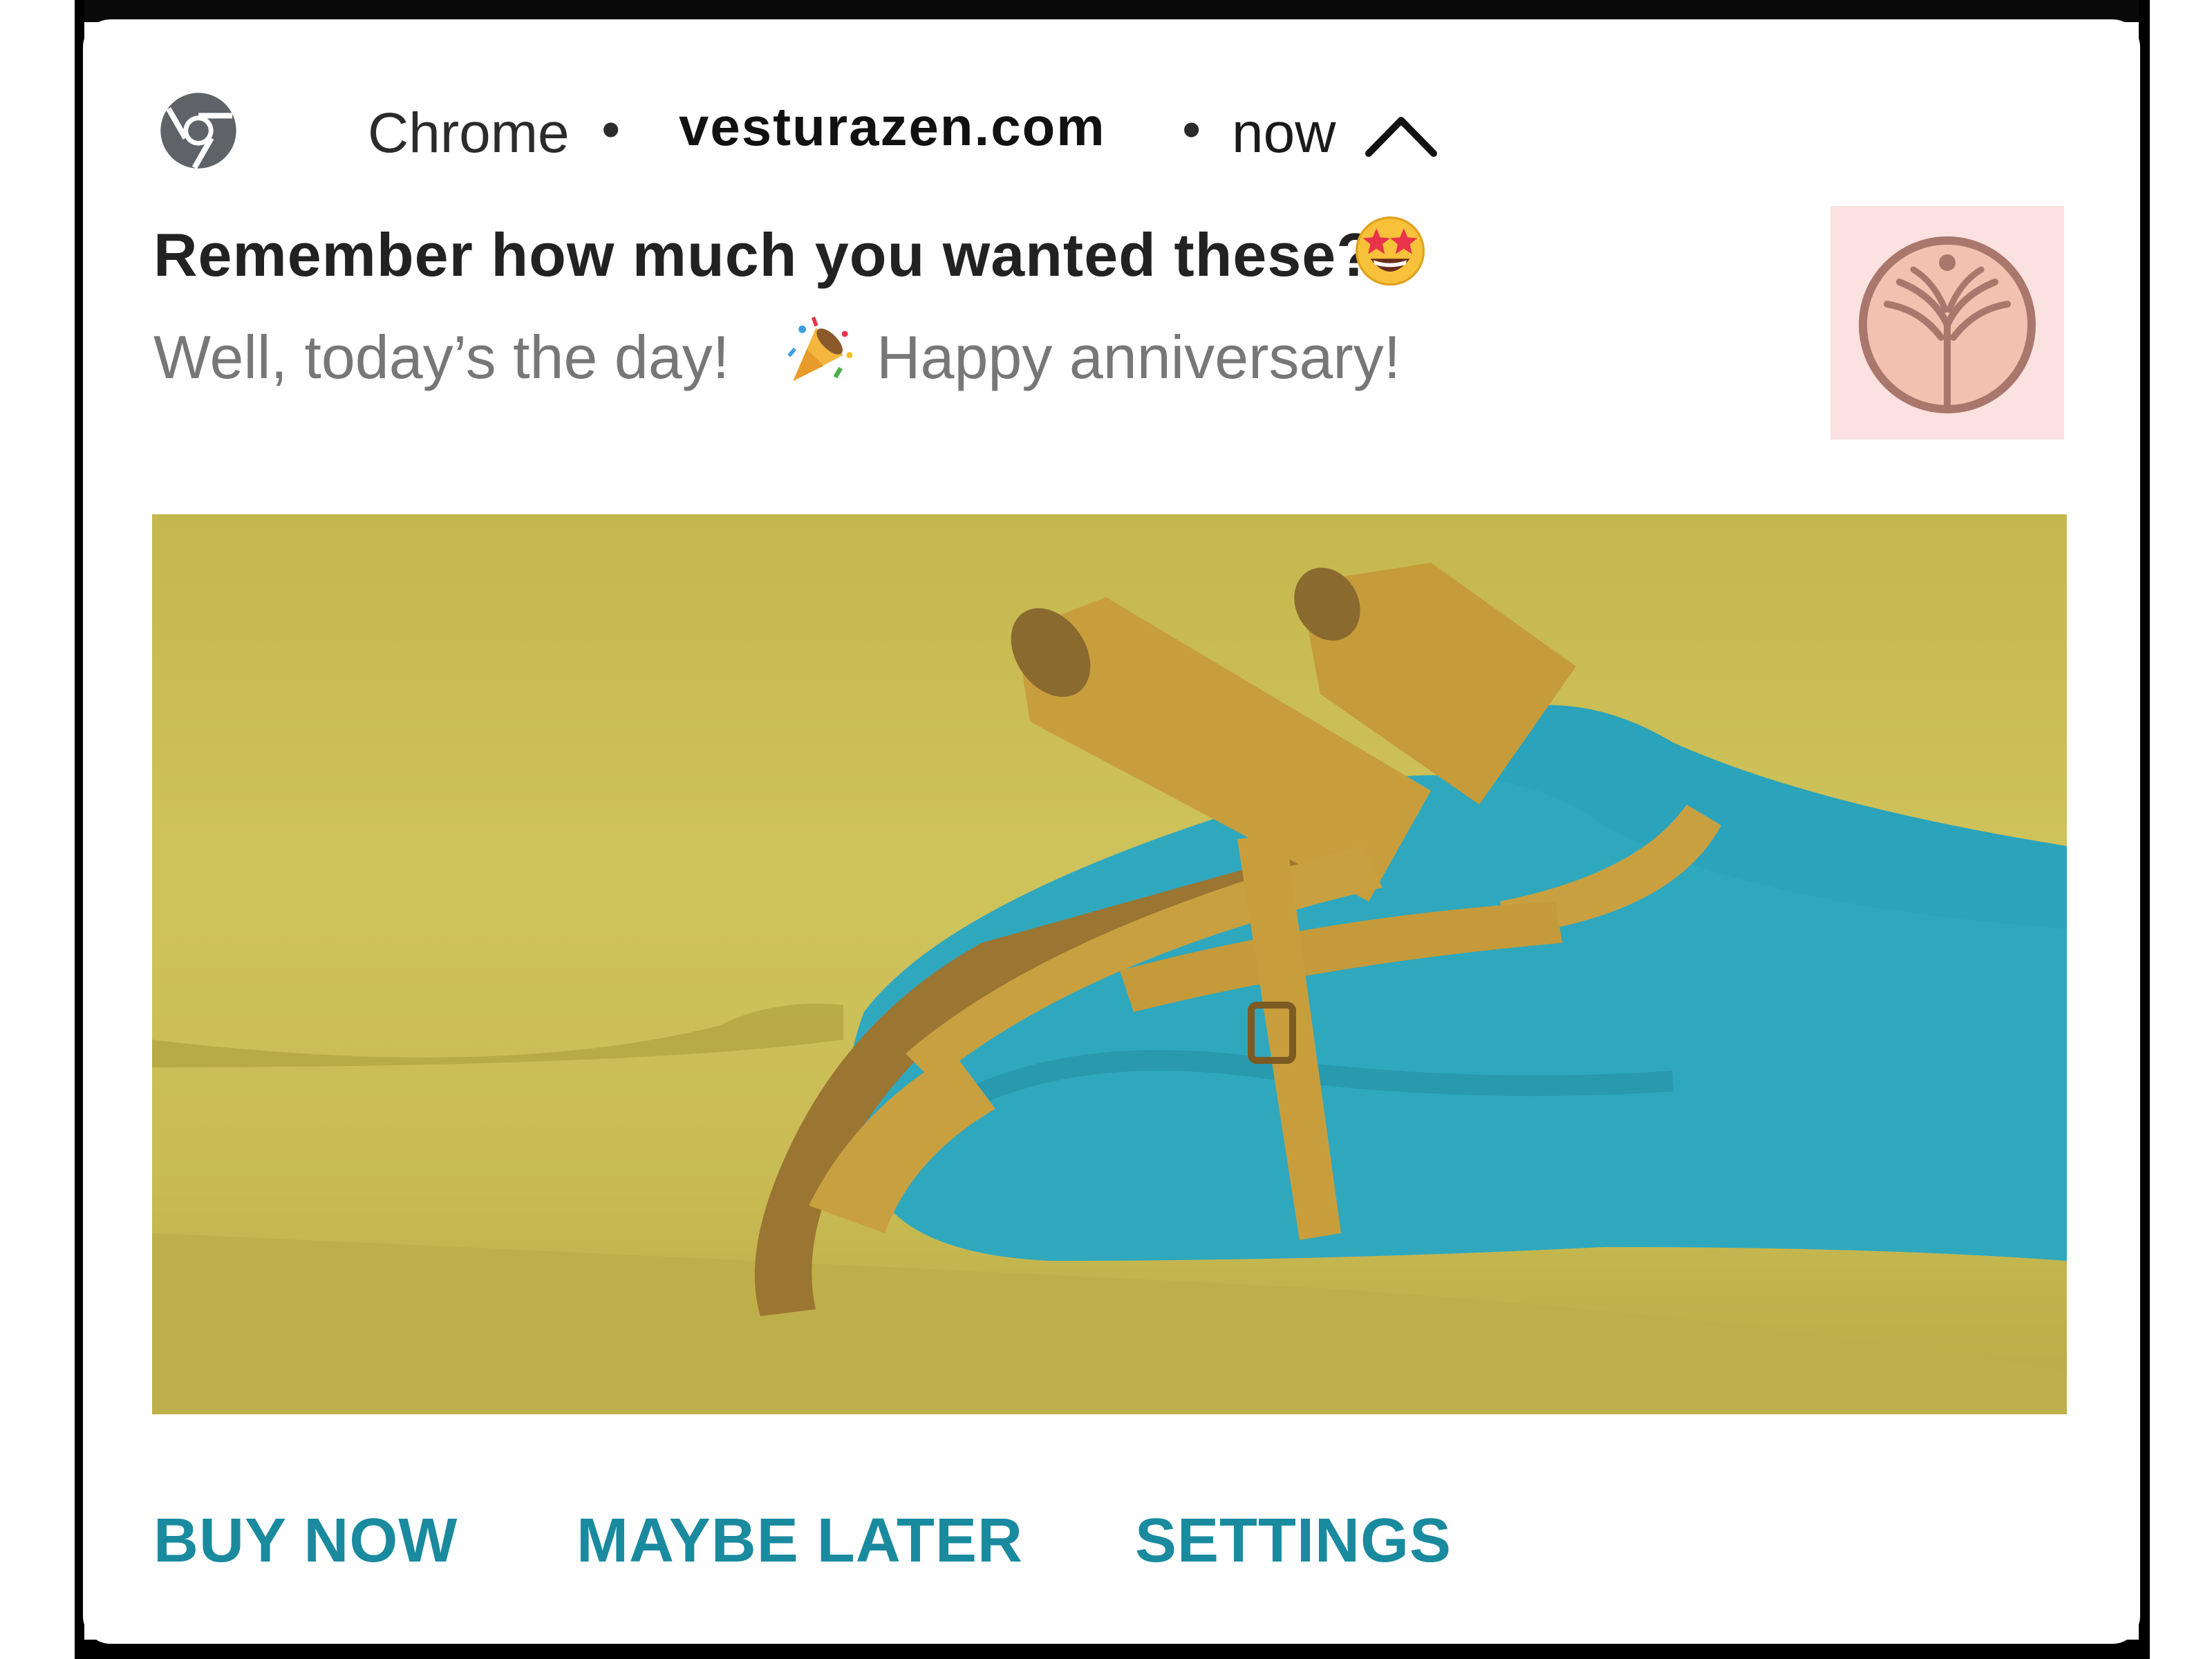 The width and height of the screenshot is (2212, 1659). What do you see at coordinates (441, 357) in the screenshot?
I see `notification-subtitle: Well, today’s the day!` at bounding box center [441, 357].